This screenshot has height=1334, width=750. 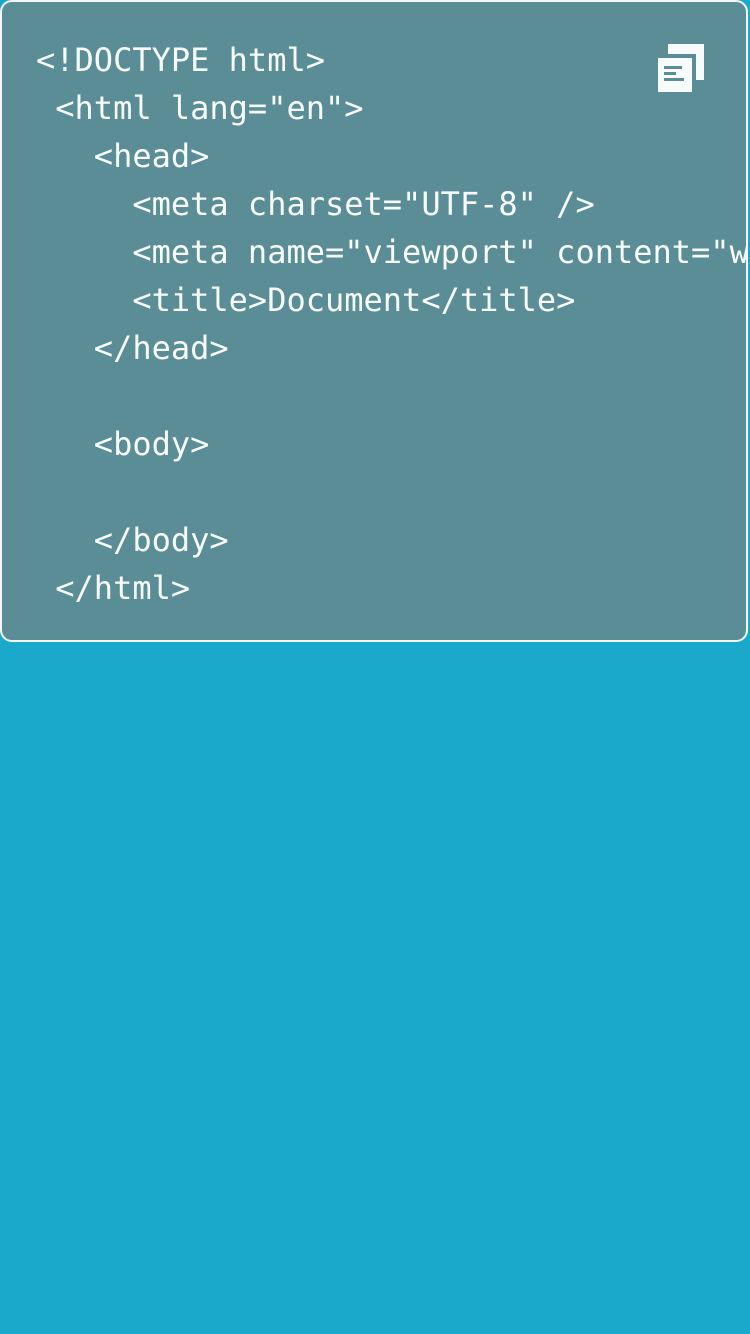 What do you see at coordinates (132, 540) in the screenshot?
I see `code-line-11: </body>` at bounding box center [132, 540].